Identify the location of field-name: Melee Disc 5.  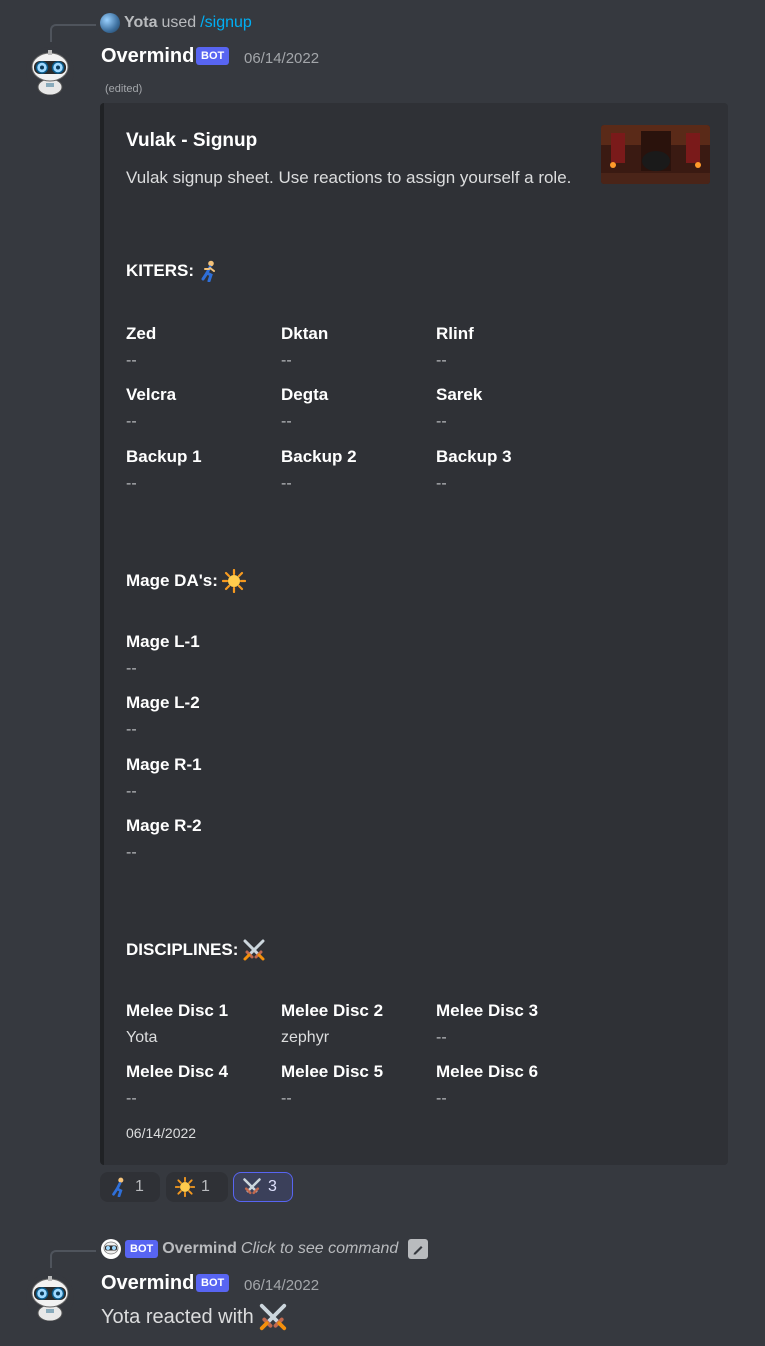
(332, 1071).